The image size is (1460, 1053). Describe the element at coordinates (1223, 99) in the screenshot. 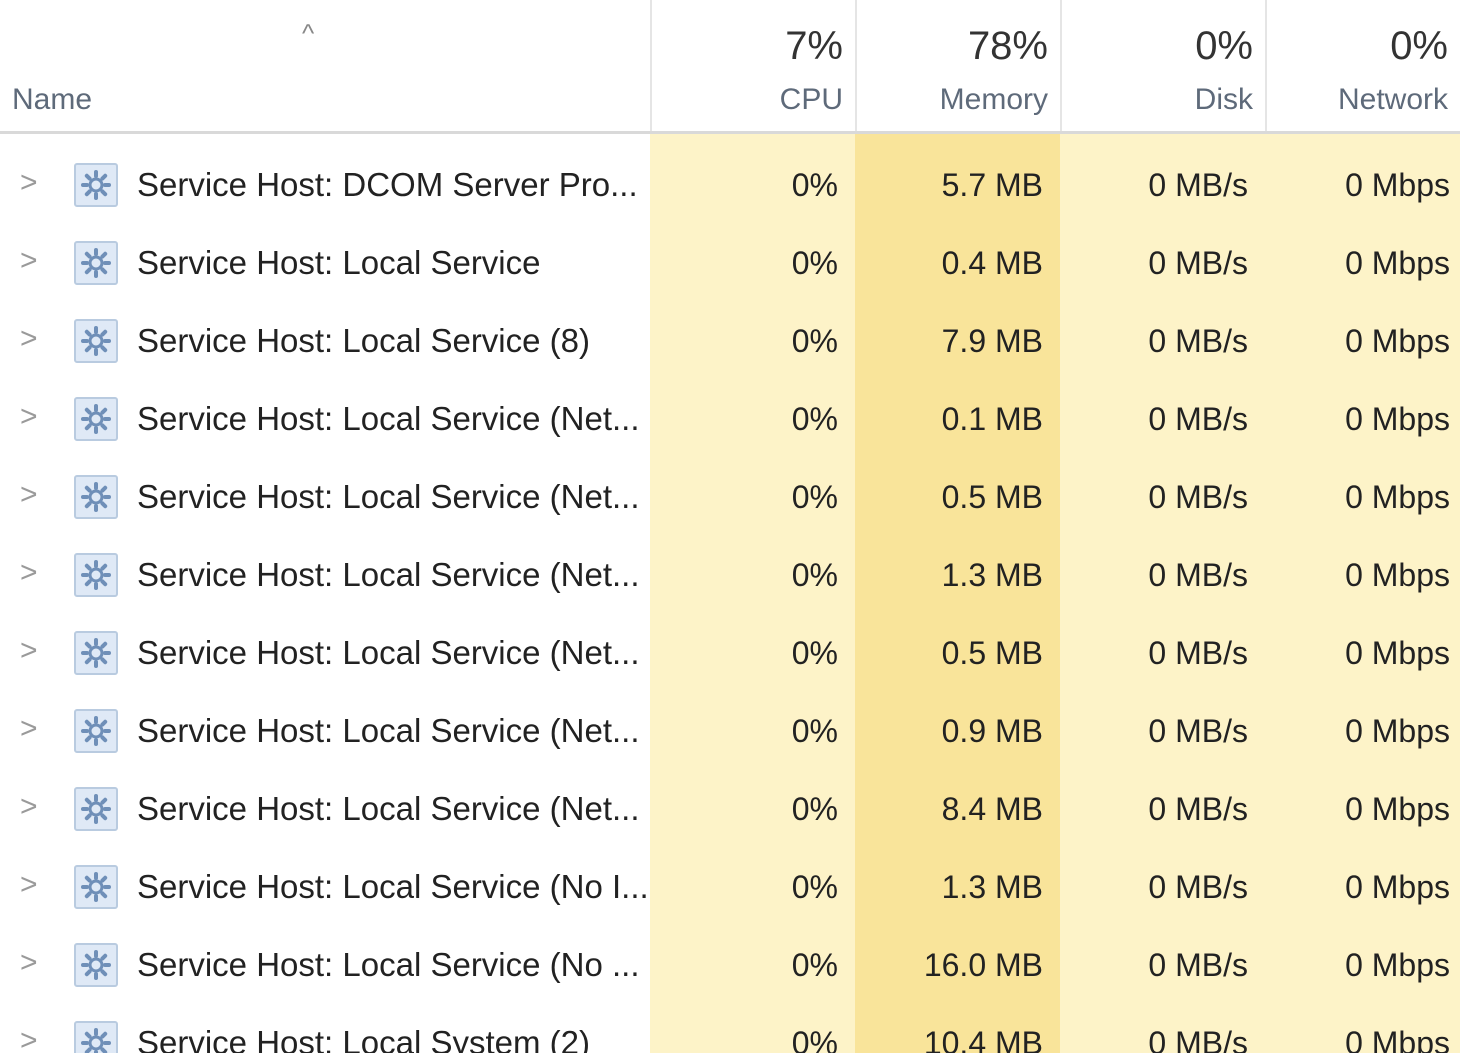

I see `column-header-disk-label: Disk` at that location.